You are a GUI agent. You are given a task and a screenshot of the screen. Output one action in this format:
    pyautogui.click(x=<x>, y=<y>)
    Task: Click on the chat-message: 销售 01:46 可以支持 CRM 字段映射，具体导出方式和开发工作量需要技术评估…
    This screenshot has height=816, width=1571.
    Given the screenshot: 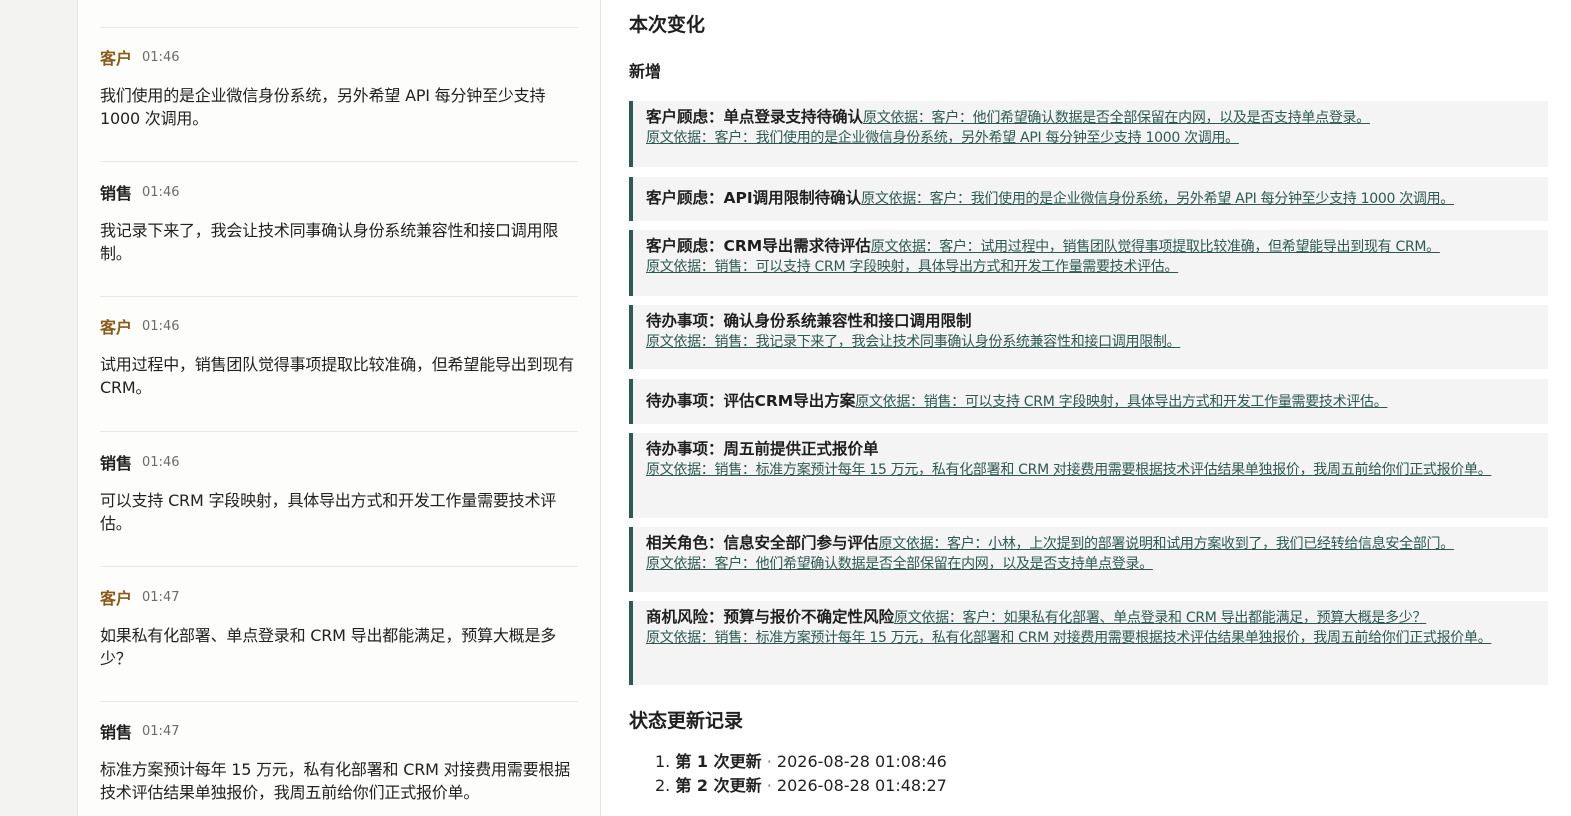 What is the action you would take?
    pyautogui.click(x=339, y=492)
    